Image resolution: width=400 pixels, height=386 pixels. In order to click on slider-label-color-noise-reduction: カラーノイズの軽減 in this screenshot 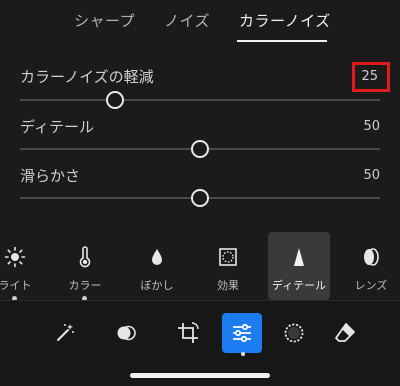, I will do `click(87, 77)`.